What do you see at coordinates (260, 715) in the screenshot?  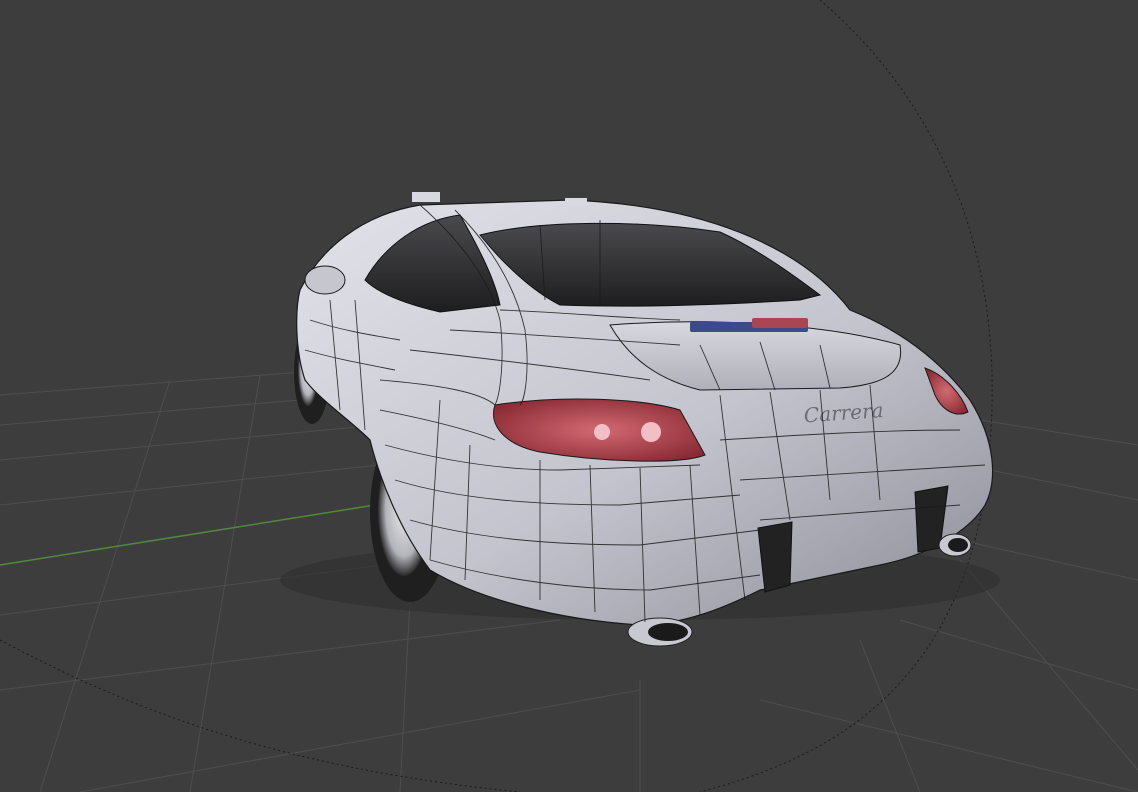 I see `view-navigation-circle-lower` at bounding box center [260, 715].